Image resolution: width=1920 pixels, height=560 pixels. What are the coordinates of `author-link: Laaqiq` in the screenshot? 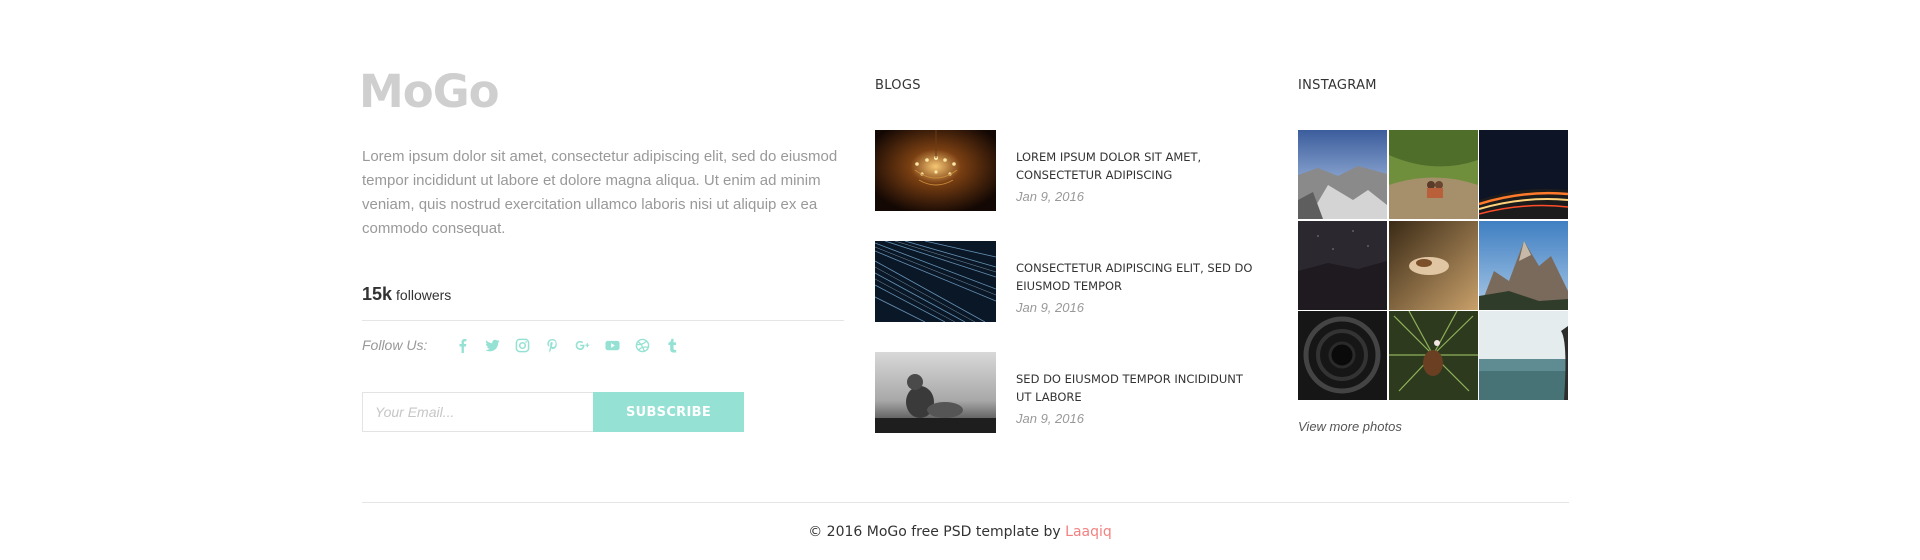 It's located at (1088, 532).